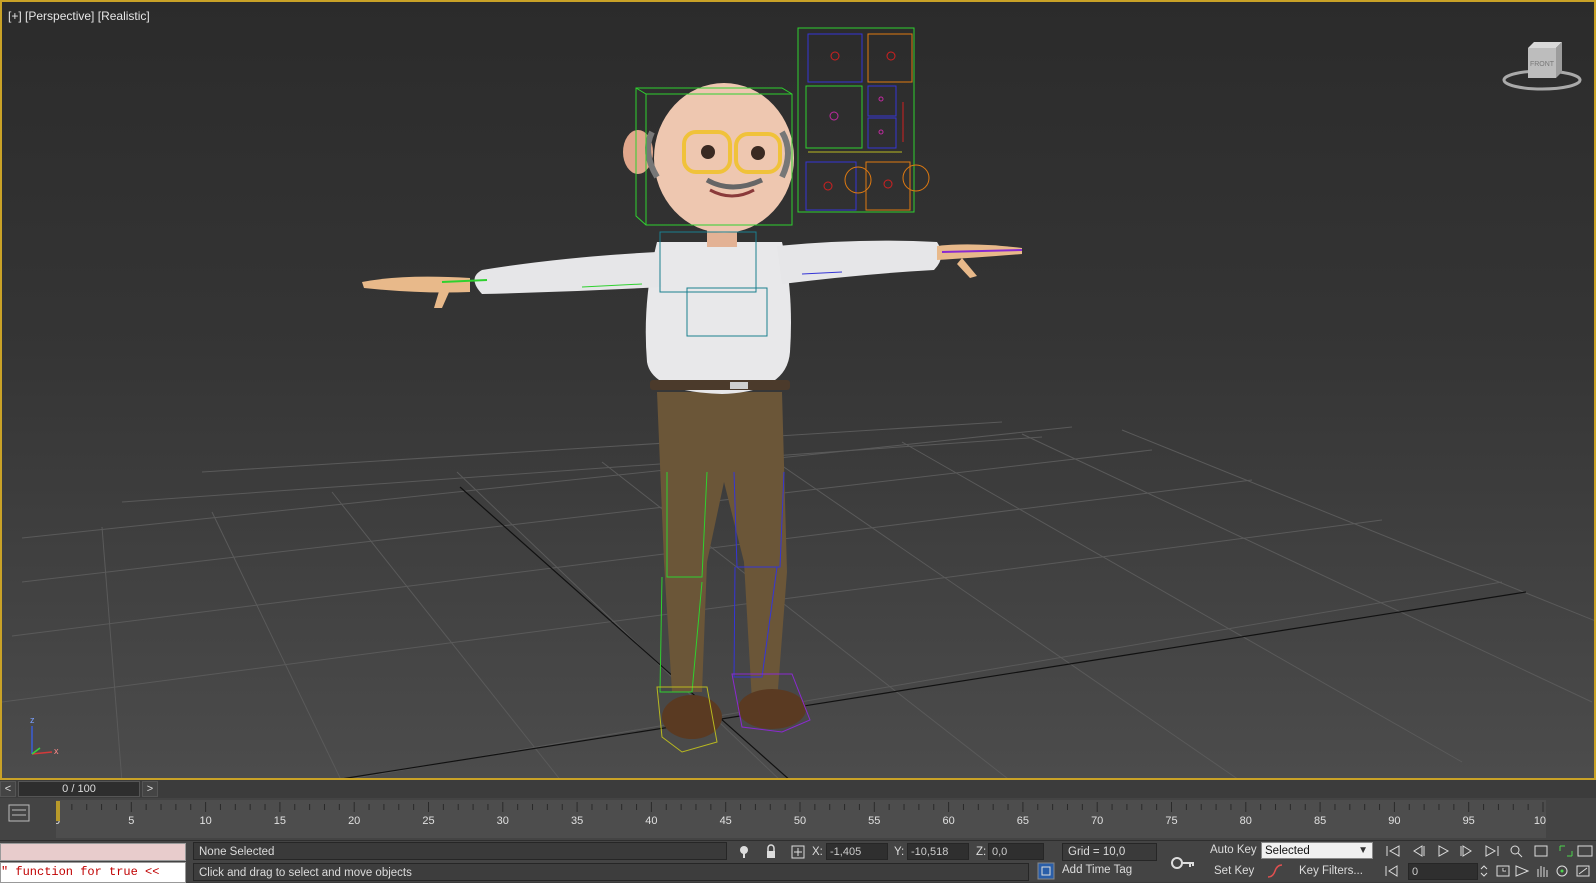 The image size is (1596, 883). I want to click on next-frame-icon, so click(1467, 851).